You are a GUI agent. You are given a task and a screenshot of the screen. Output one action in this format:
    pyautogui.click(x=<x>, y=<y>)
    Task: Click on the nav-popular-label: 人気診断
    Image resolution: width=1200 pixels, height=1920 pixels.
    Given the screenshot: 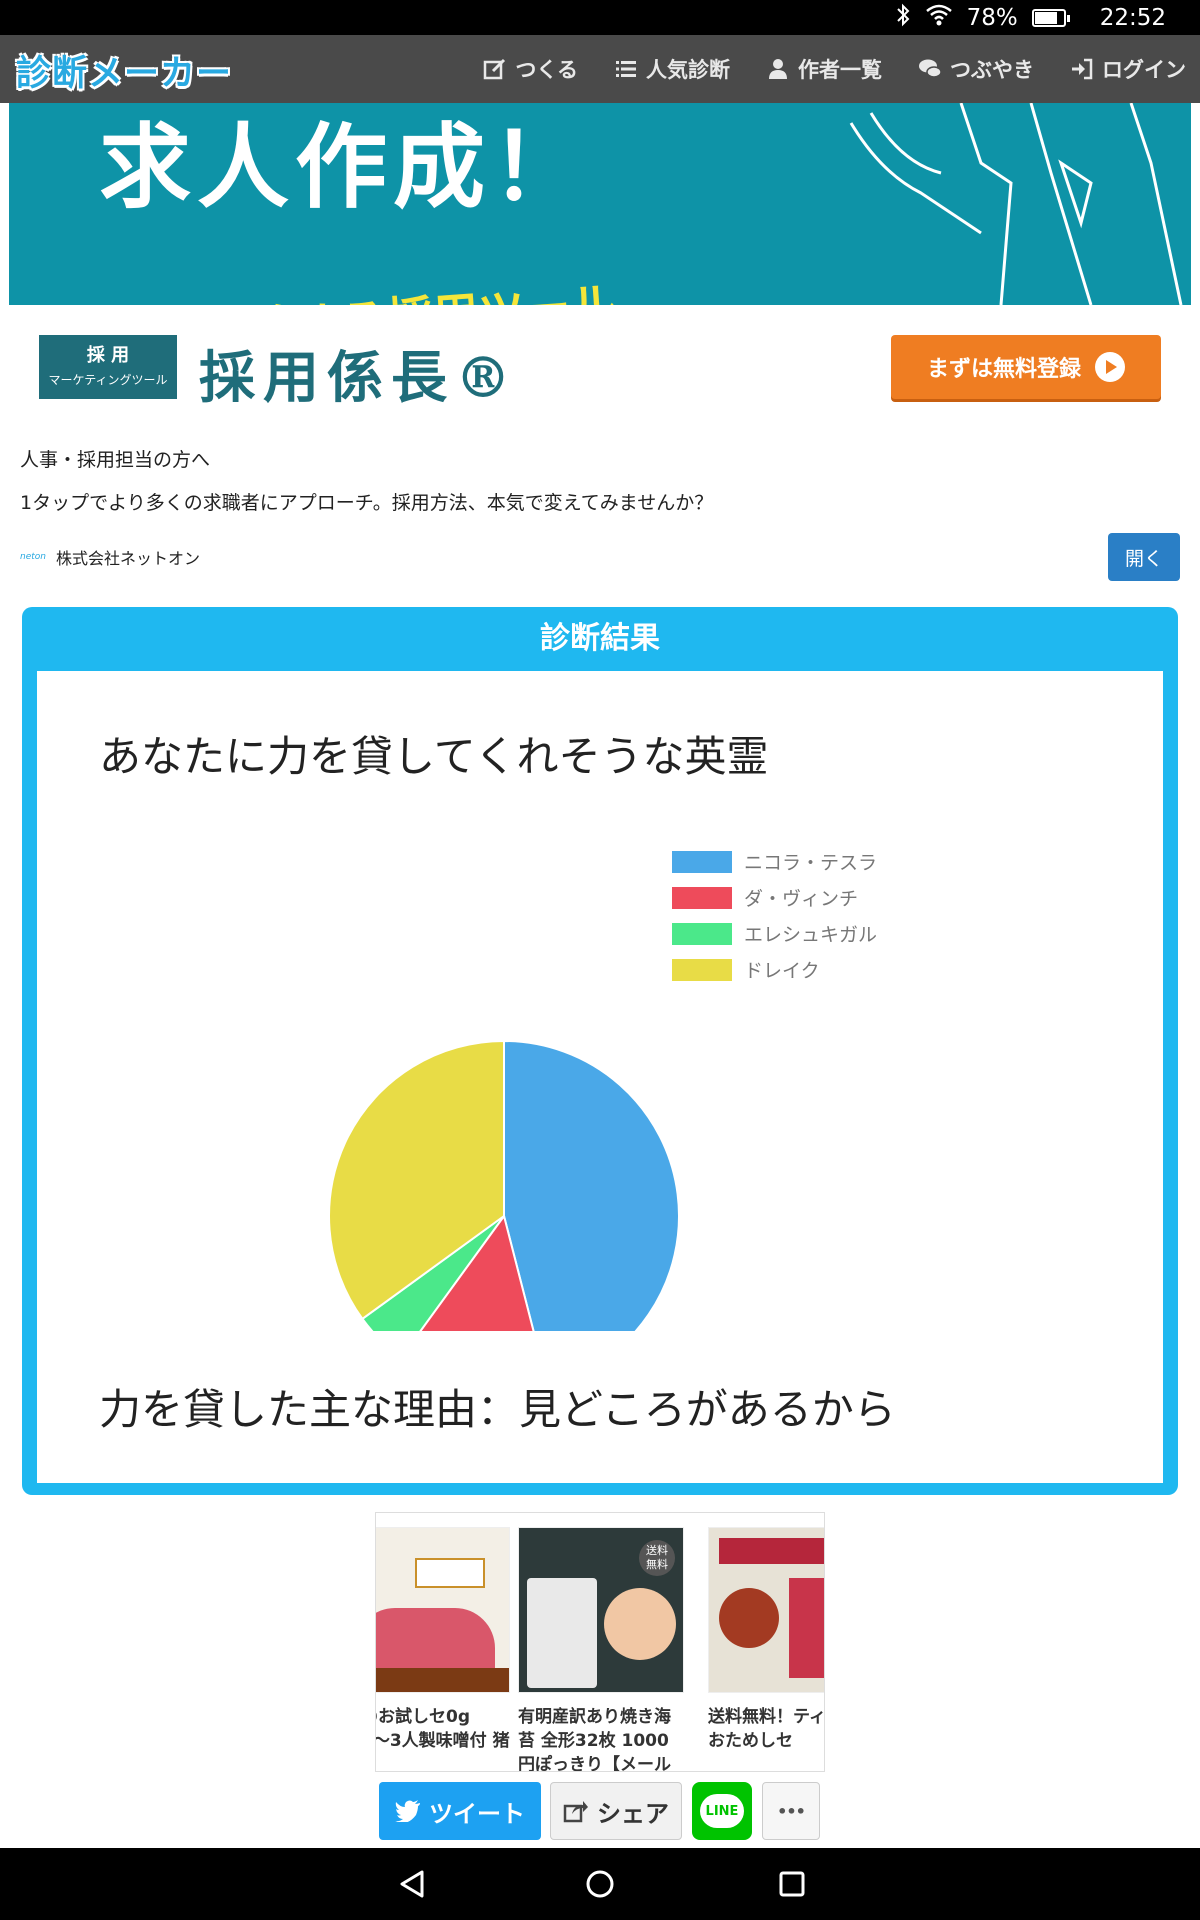 What is the action you would take?
    pyautogui.click(x=688, y=70)
    